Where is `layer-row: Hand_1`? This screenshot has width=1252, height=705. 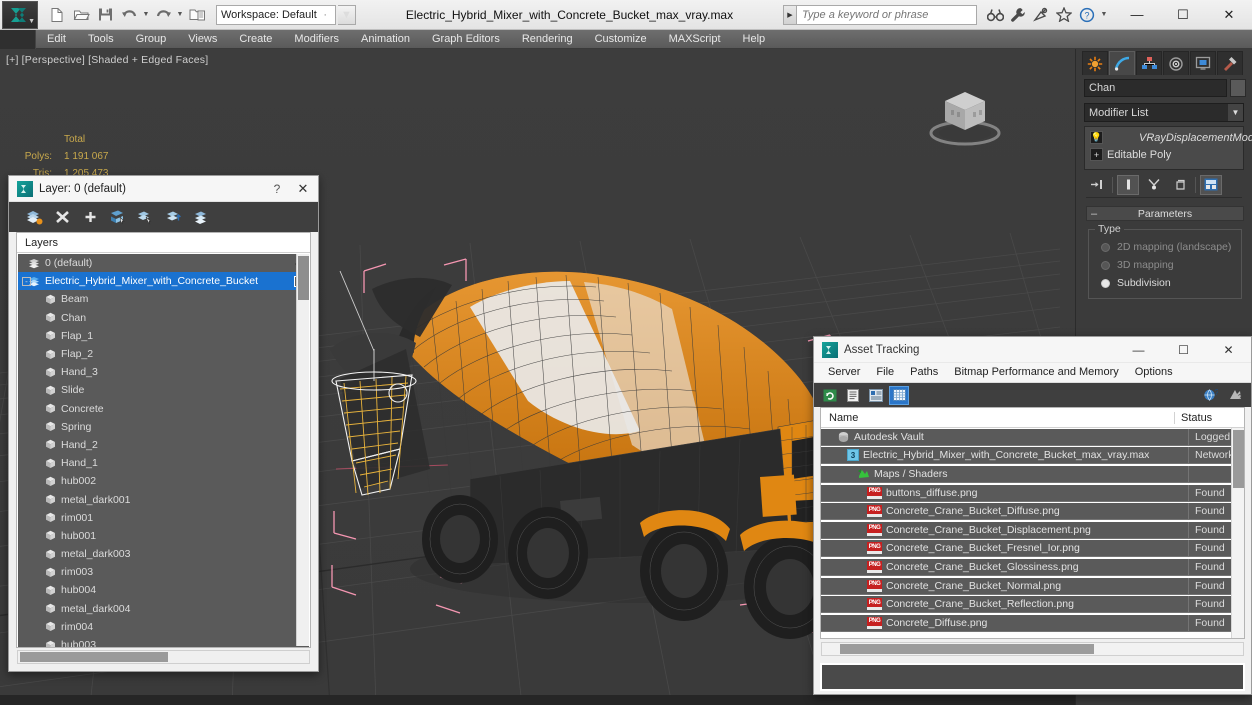 layer-row: Hand_1 is located at coordinates (163, 463).